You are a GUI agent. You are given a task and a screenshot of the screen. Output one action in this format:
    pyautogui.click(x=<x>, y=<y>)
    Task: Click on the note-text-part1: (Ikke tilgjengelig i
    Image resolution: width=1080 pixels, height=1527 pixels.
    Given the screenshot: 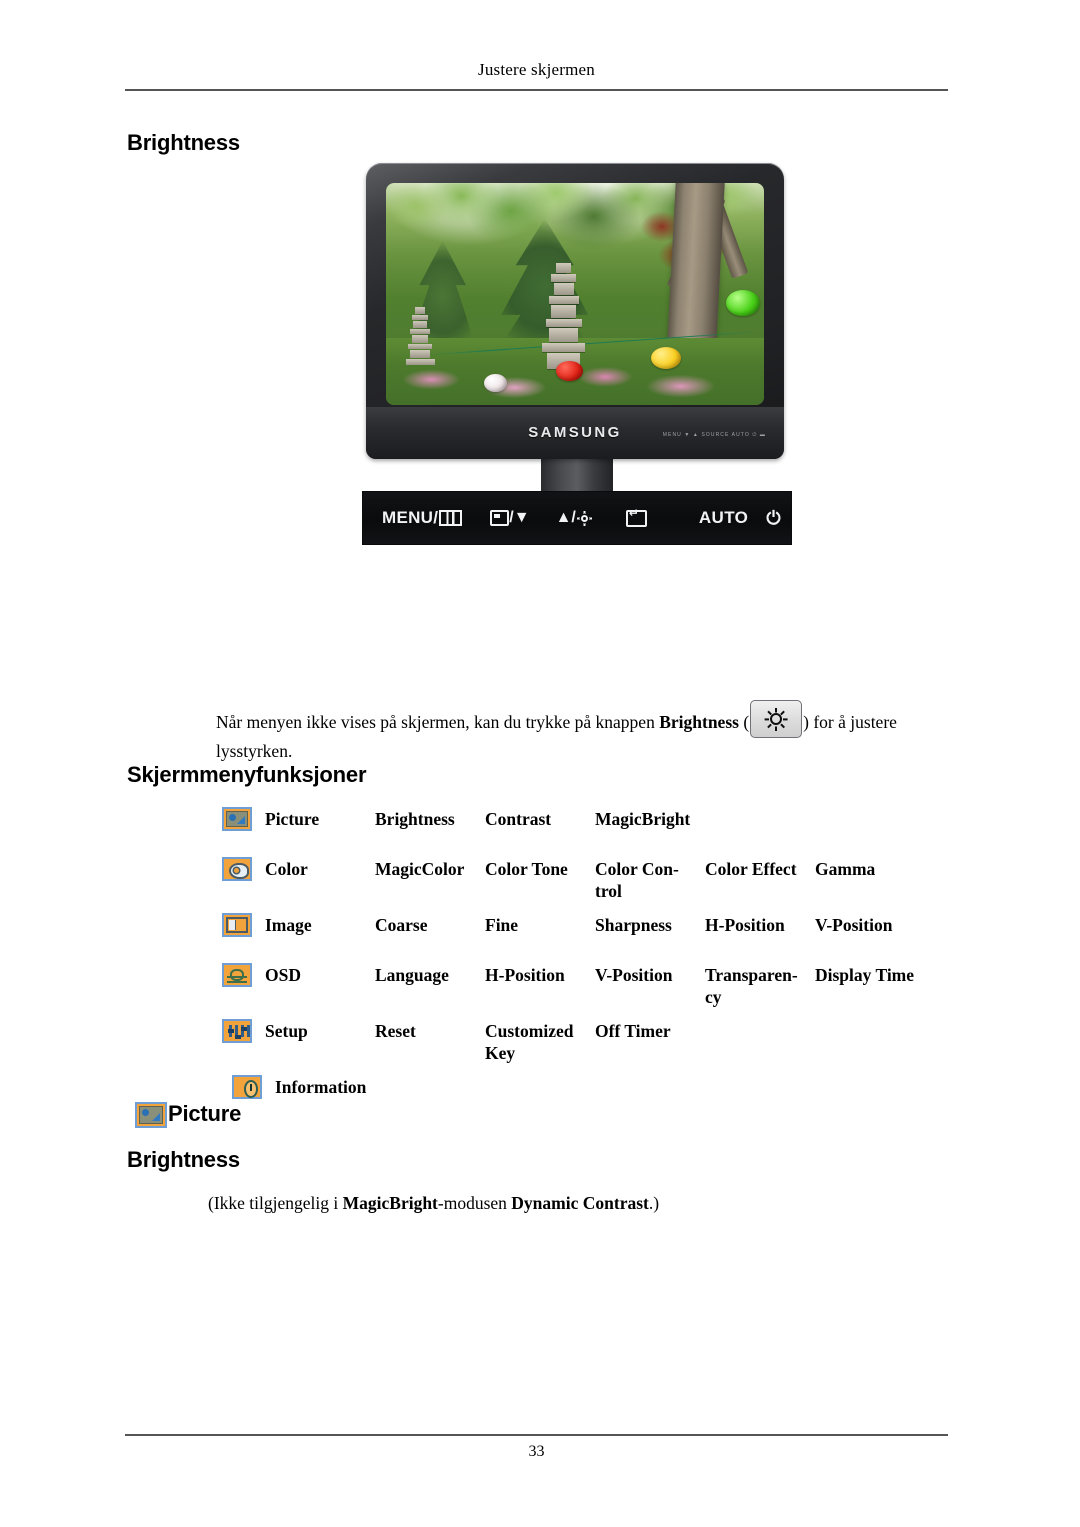 What is the action you would take?
    pyautogui.click(x=275, y=1203)
    